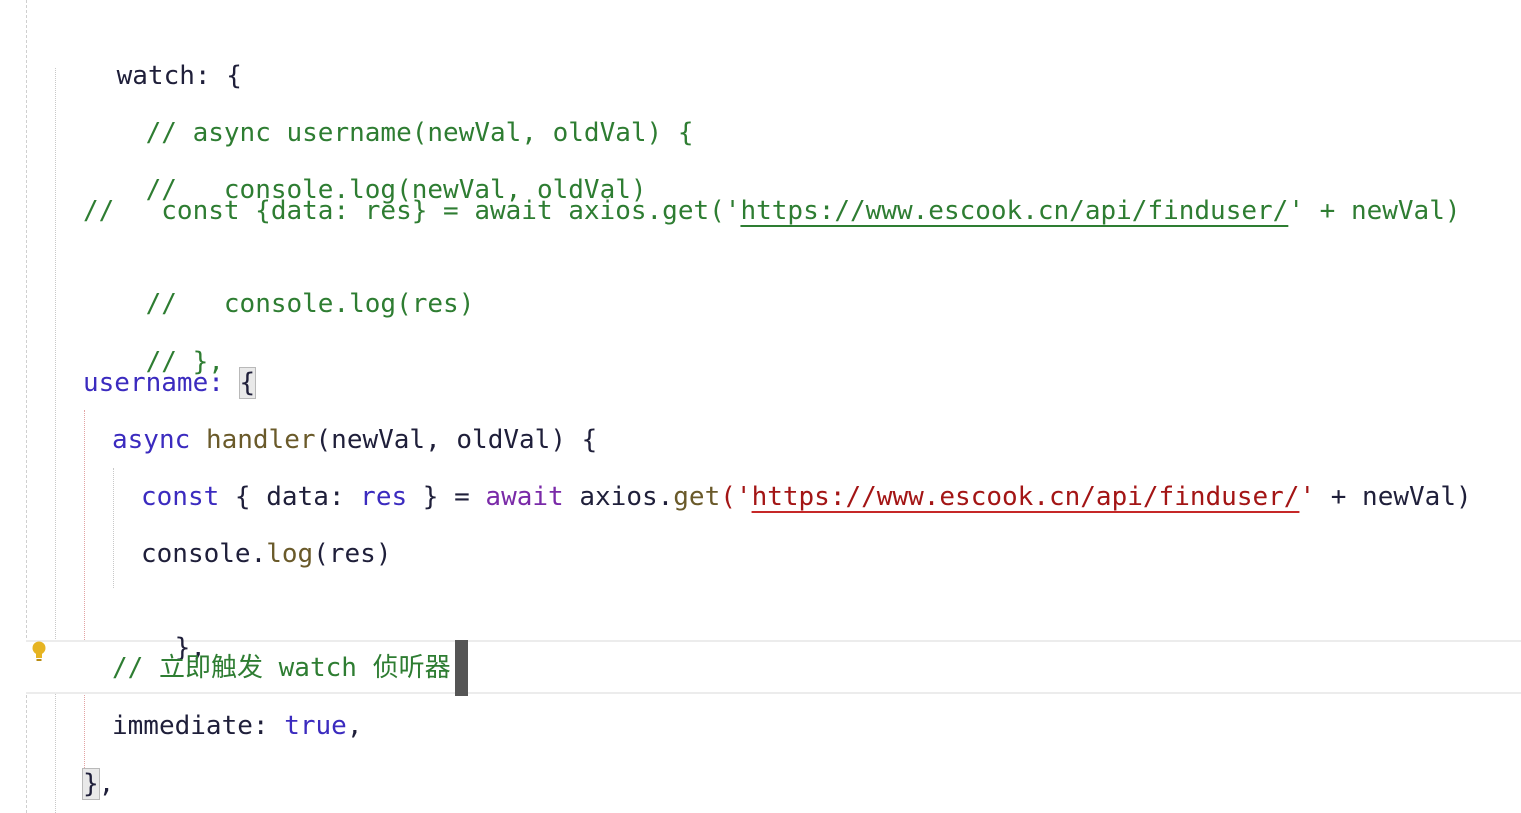 This screenshot has height=813, width=1521. I want to click on method-token: log, so click(290, 554).